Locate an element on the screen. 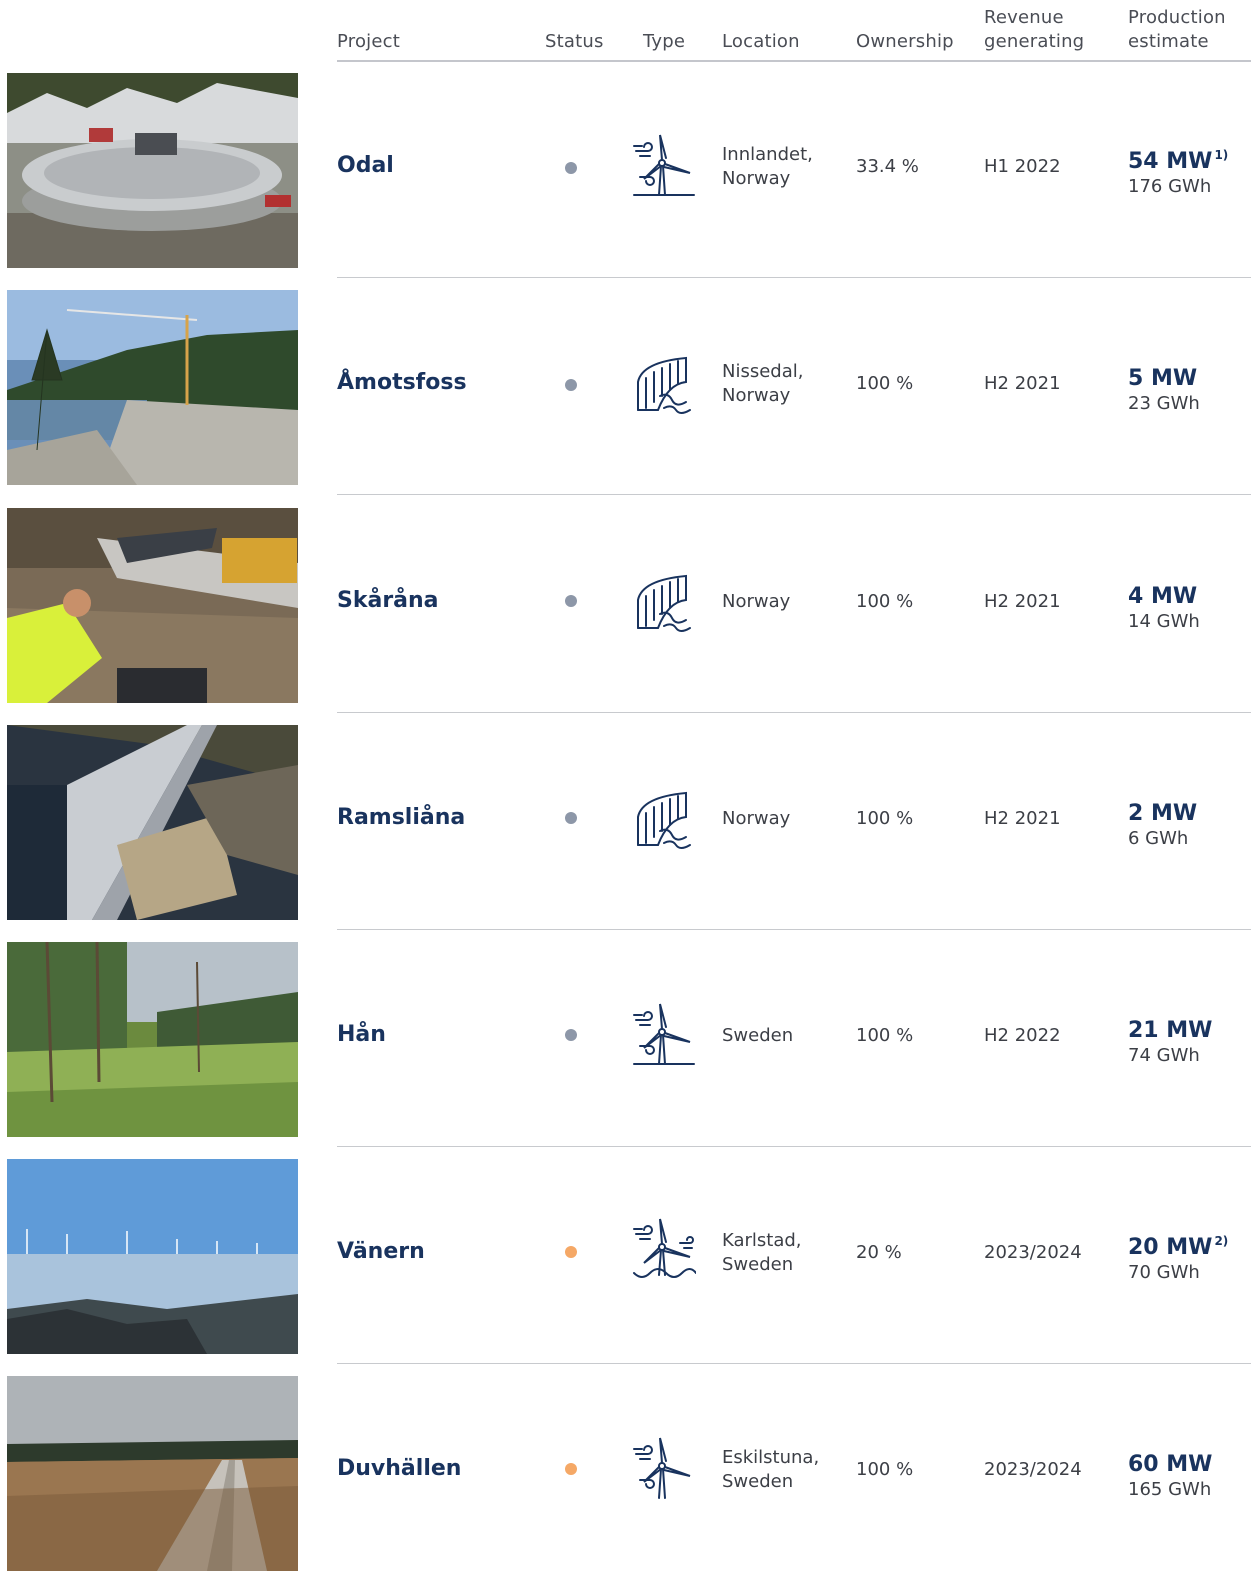 The image size is (1251, 1594). production-estimate: 5 MW 23 GWh is located at coordinates (1164, 387).